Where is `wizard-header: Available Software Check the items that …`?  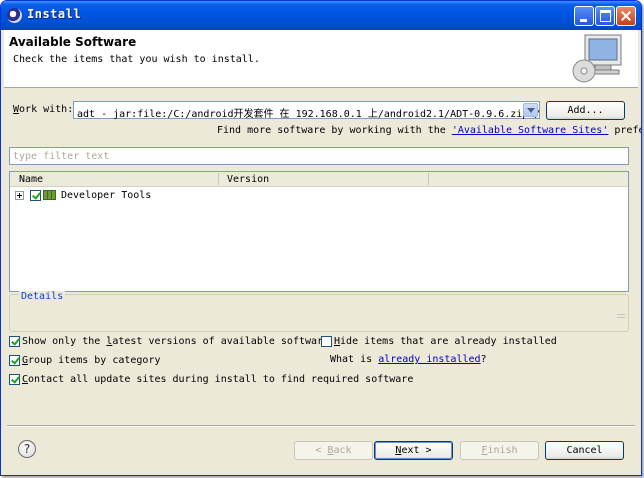
wizard-header: Available Software Check the items that … is located at coordinates (321, 59).